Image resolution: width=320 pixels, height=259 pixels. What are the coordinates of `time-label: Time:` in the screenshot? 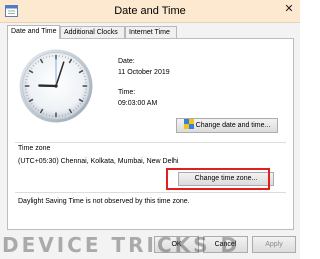 It's located at (127, 92).